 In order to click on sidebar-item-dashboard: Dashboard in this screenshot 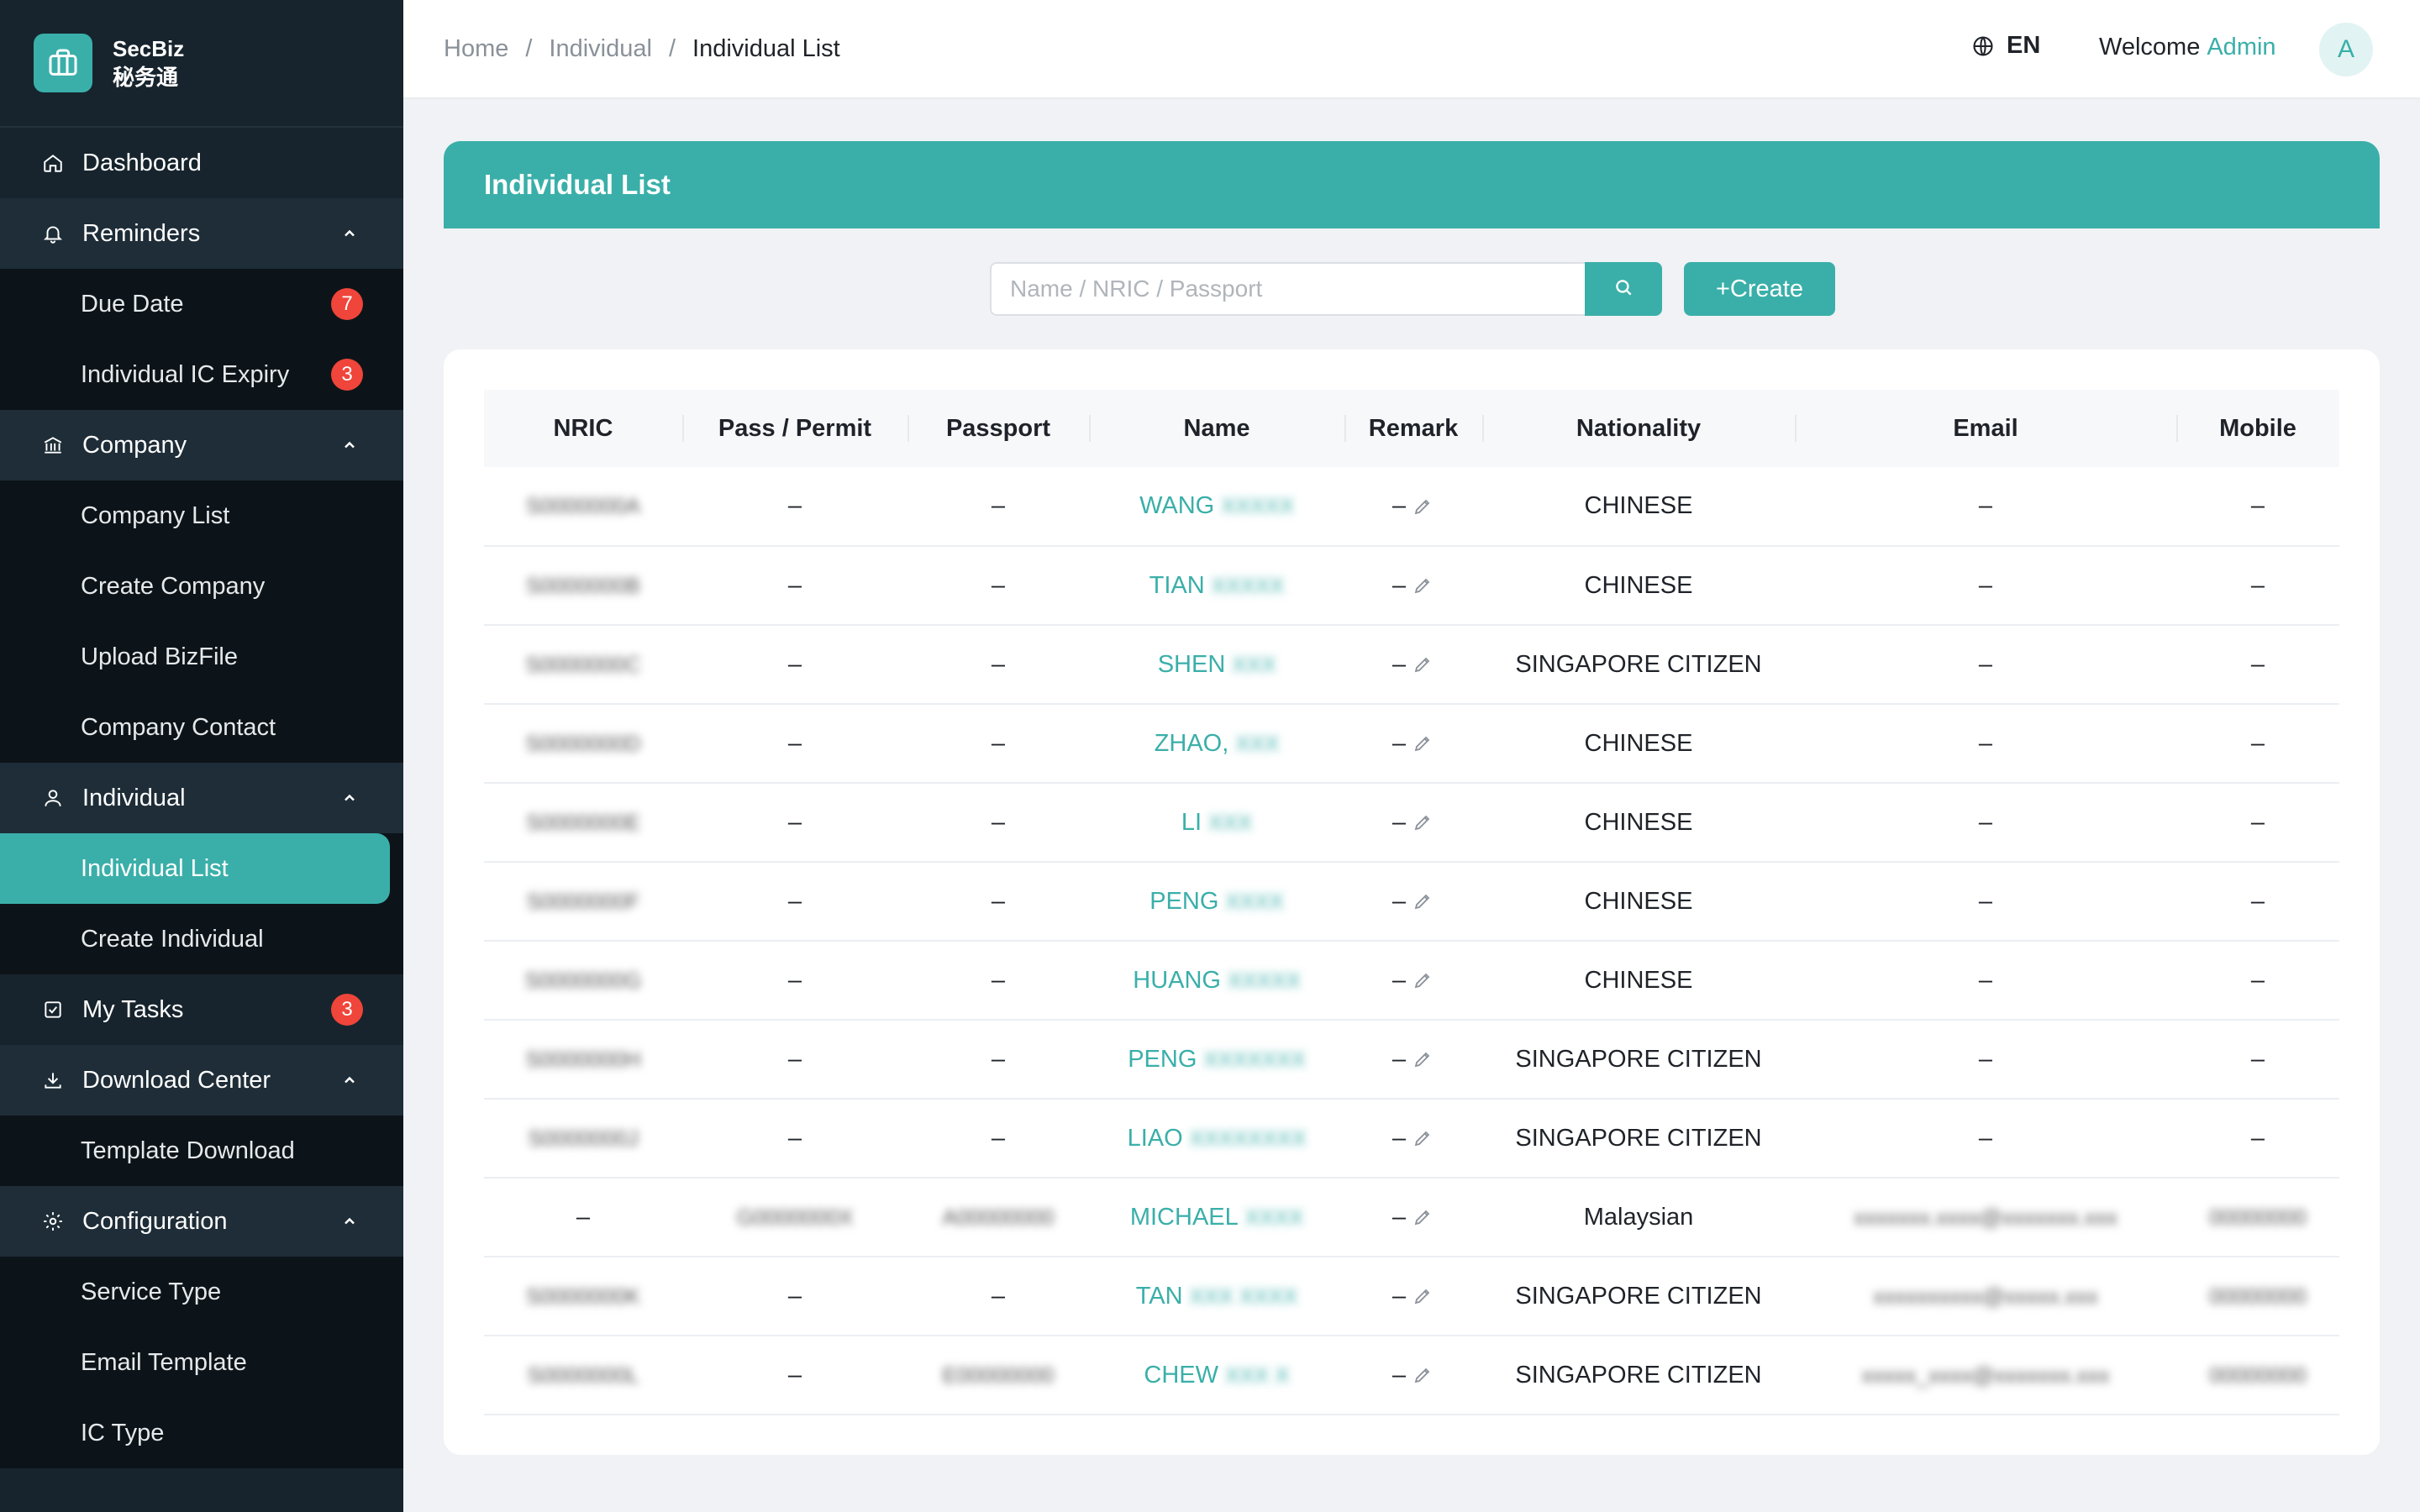, I will do `click(202, 163)`.